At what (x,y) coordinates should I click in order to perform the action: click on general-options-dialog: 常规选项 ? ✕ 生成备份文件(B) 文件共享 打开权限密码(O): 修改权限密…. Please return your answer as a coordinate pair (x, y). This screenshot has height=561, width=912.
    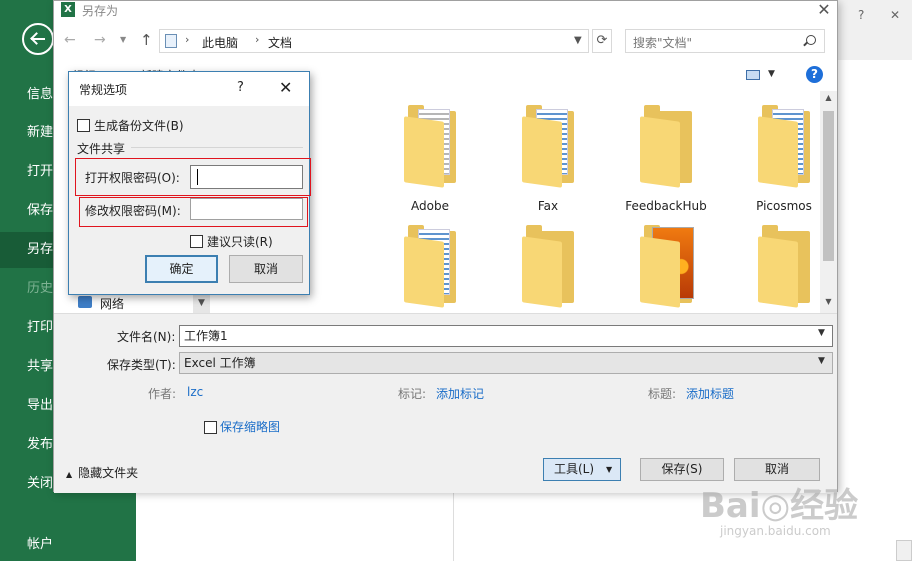
    Looking at the image, I should click on (189, 183).